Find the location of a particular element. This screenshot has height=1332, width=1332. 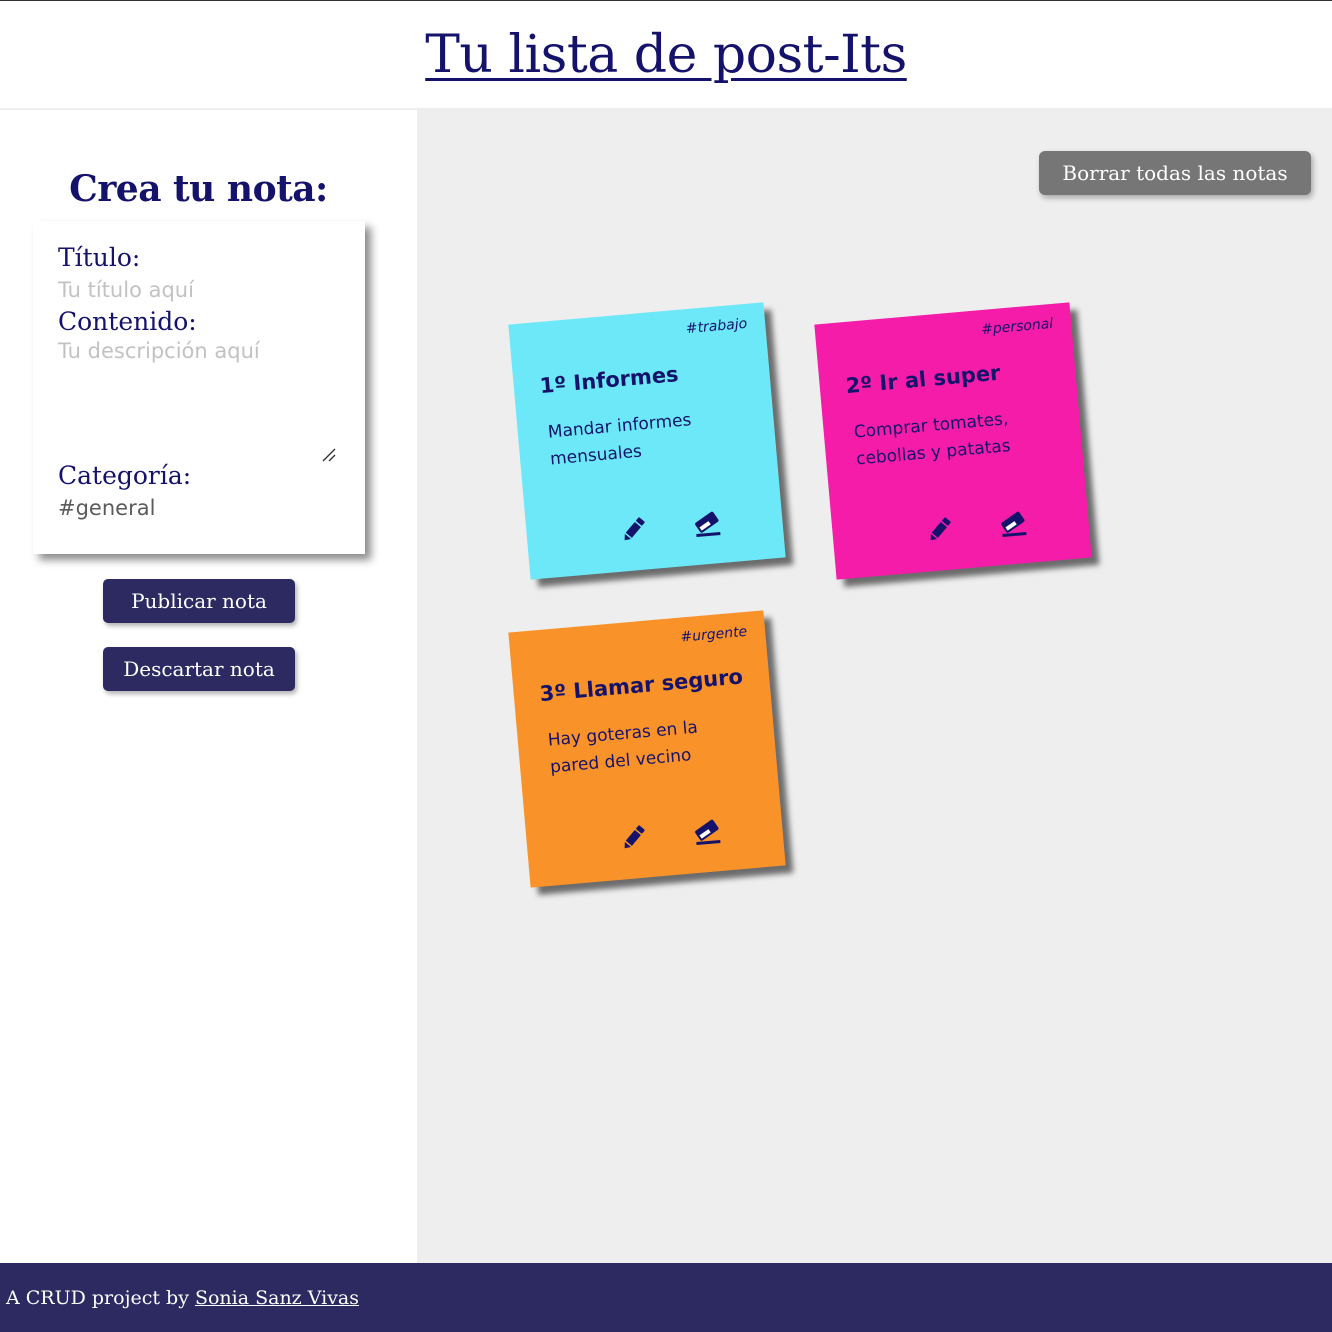

category-label: Categoría: is located at coordinates (125, 475).